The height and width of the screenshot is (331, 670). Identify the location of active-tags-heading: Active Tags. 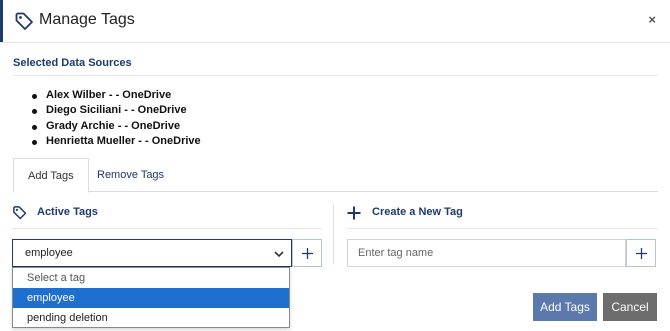
(67, 212).